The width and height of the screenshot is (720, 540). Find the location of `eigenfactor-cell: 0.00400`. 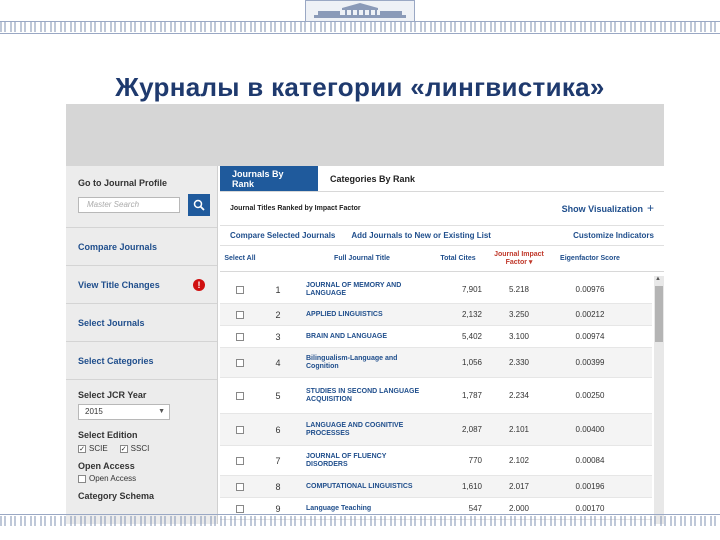

eigenfactor-cell: 0.00400 is located at coordinates (590, 429).